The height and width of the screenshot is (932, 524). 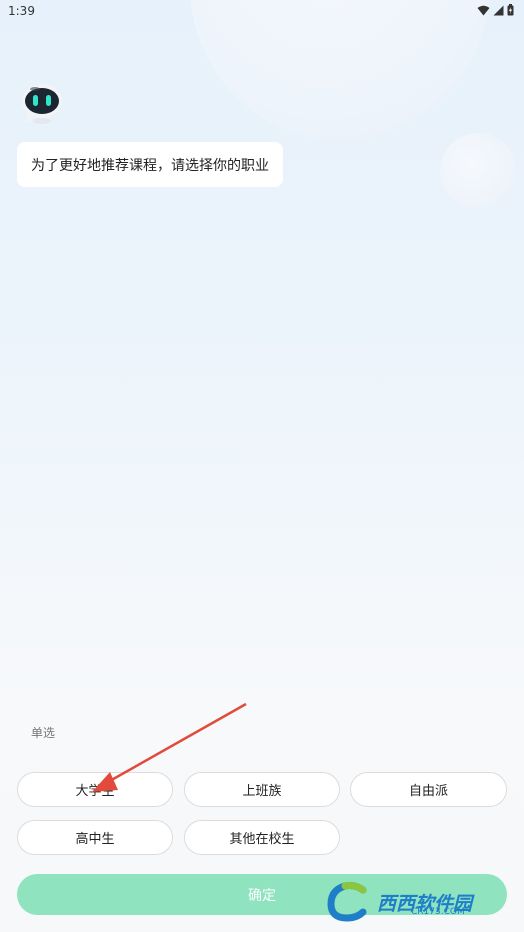 What do you see at coordinates (42, 104) in the screenshot?
I see `robot-avatar-icon` at bounding box center [42, 104].